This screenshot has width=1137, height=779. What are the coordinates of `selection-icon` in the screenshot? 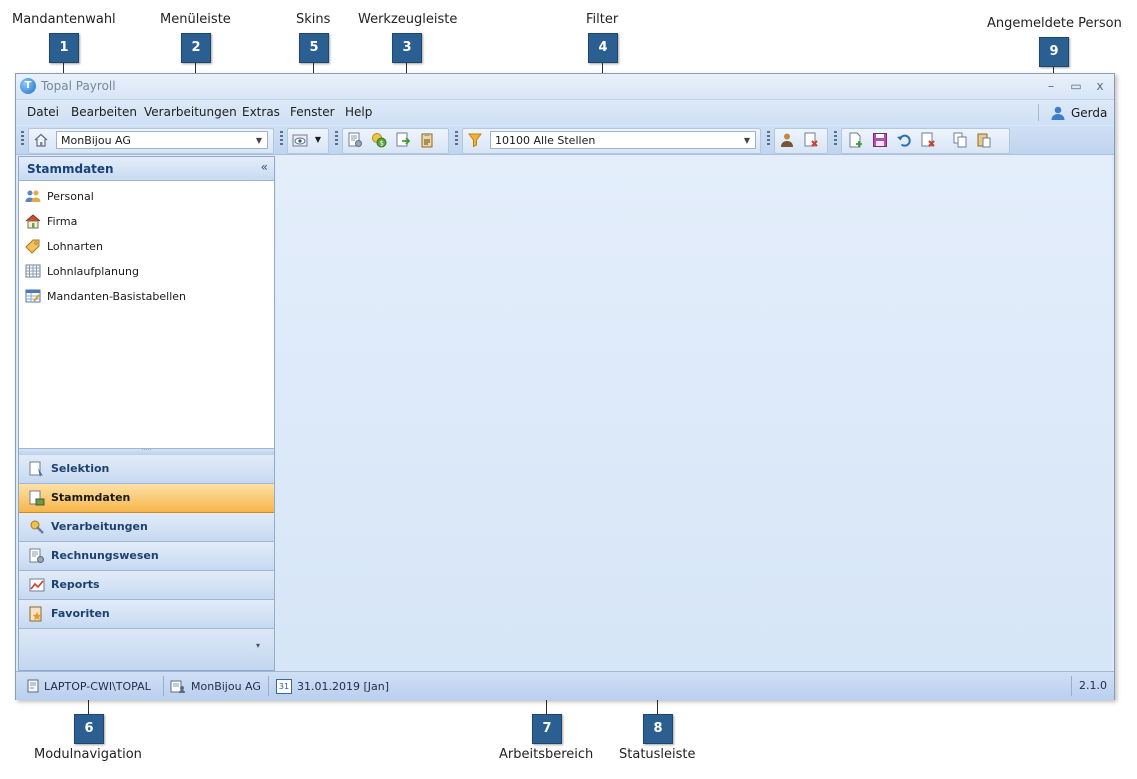 It's located at (37, 469).